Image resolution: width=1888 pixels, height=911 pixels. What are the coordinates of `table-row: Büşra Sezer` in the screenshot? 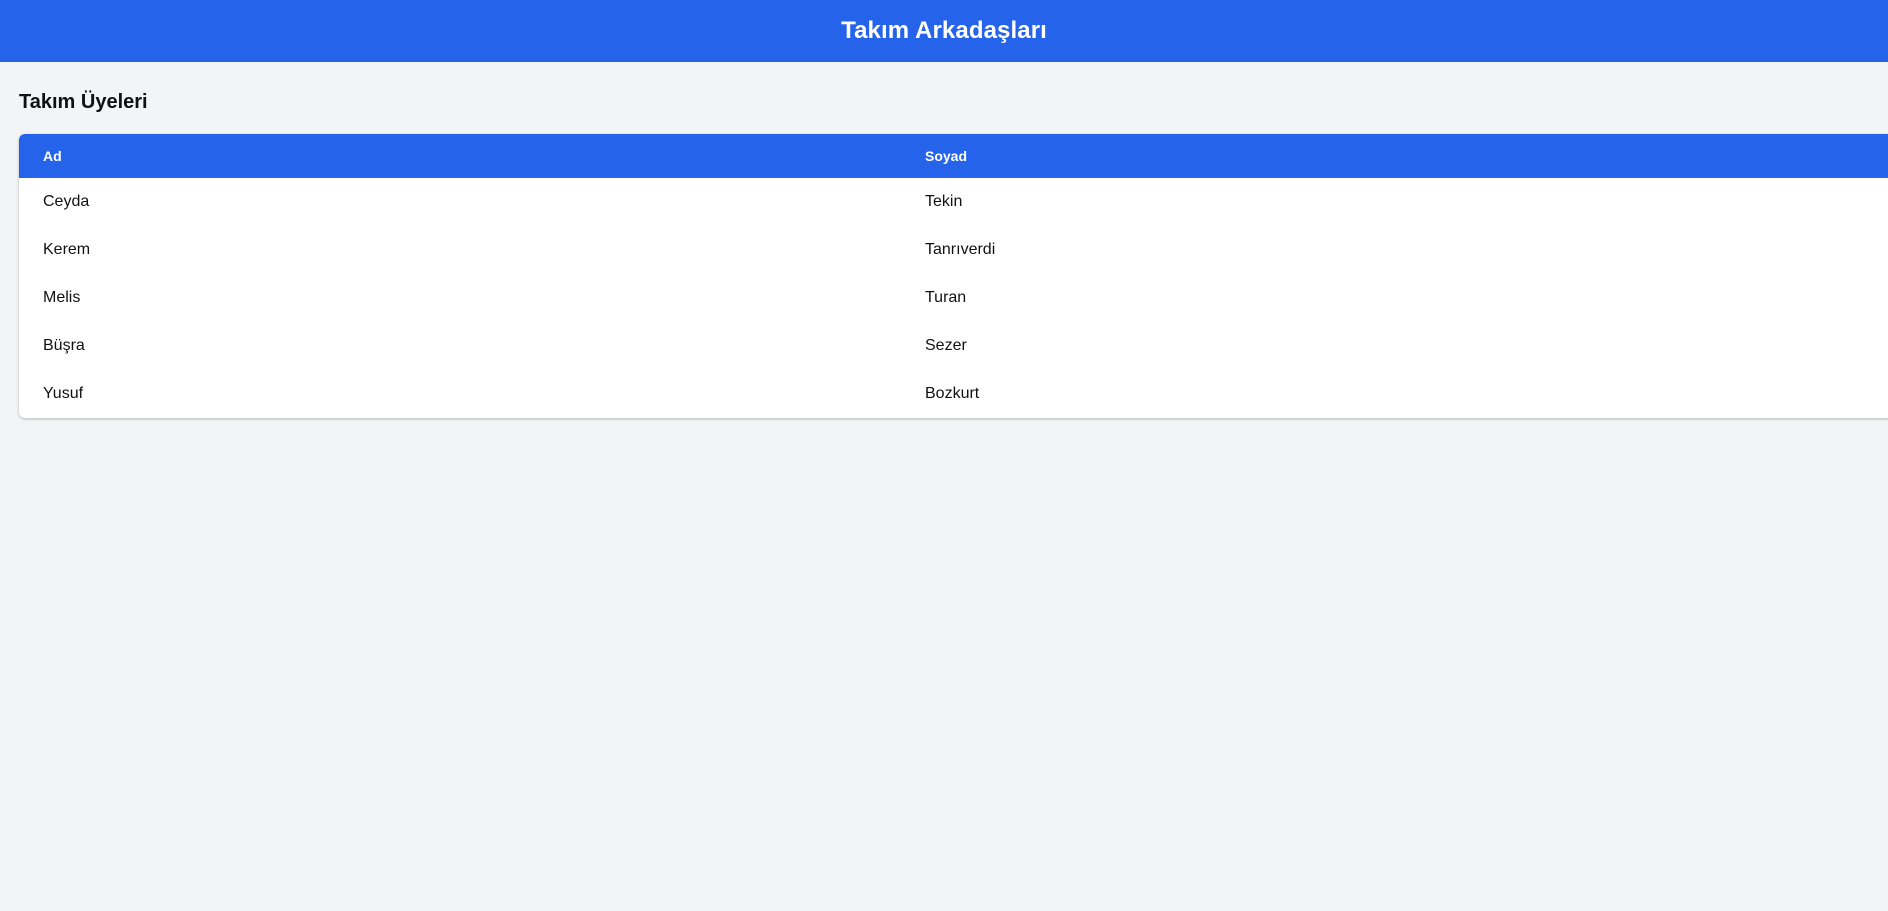 It's located at (953, 346).